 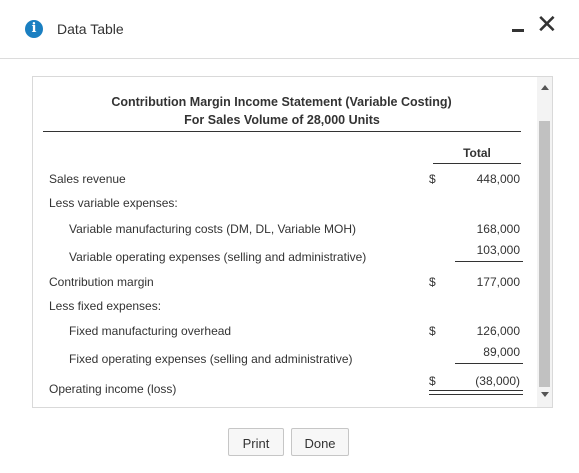 I want to click on total-double-underline, so click(x=476, y=392).